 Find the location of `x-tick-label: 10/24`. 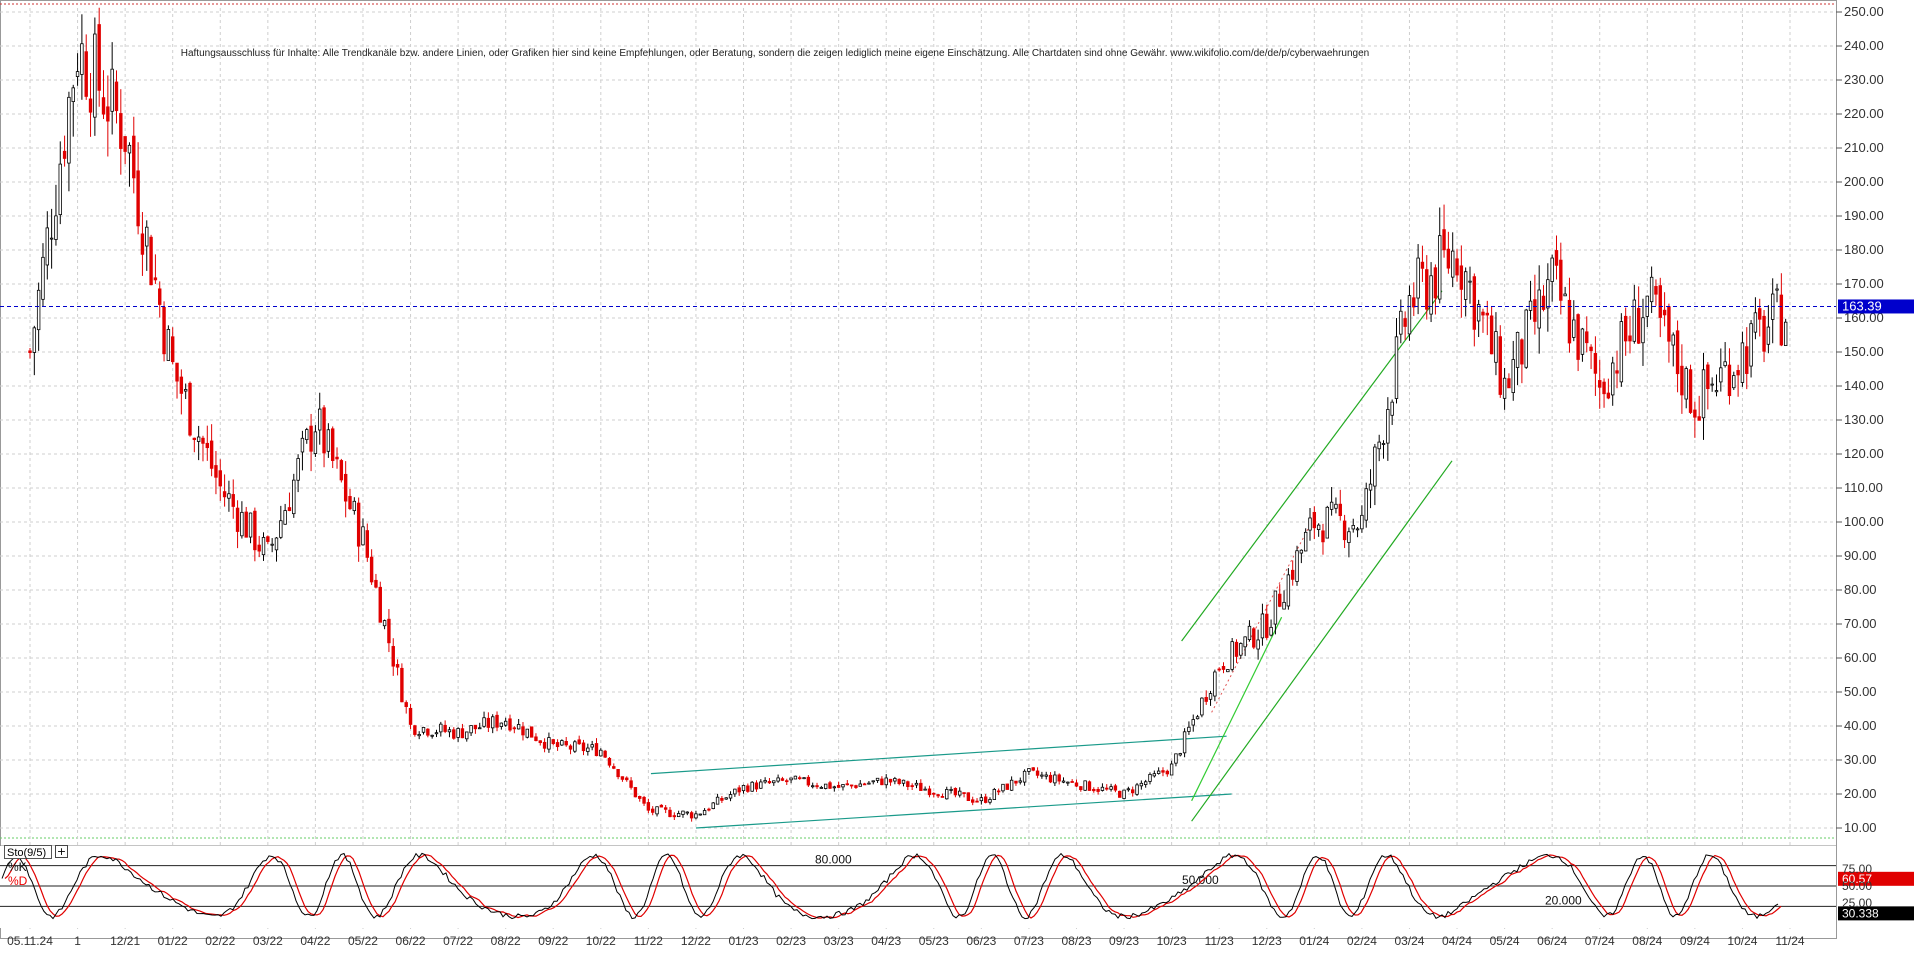

x-tick-label: 10/24 is located at coordinates (1742, 941).